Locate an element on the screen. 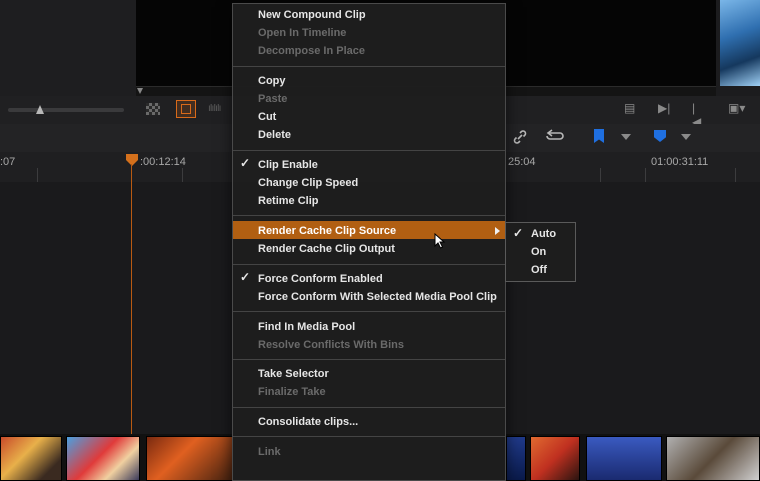 Image resolution: width=760 pixels, height=481 pixels. menu-item-link: Link is located at coordinates (269, 452).